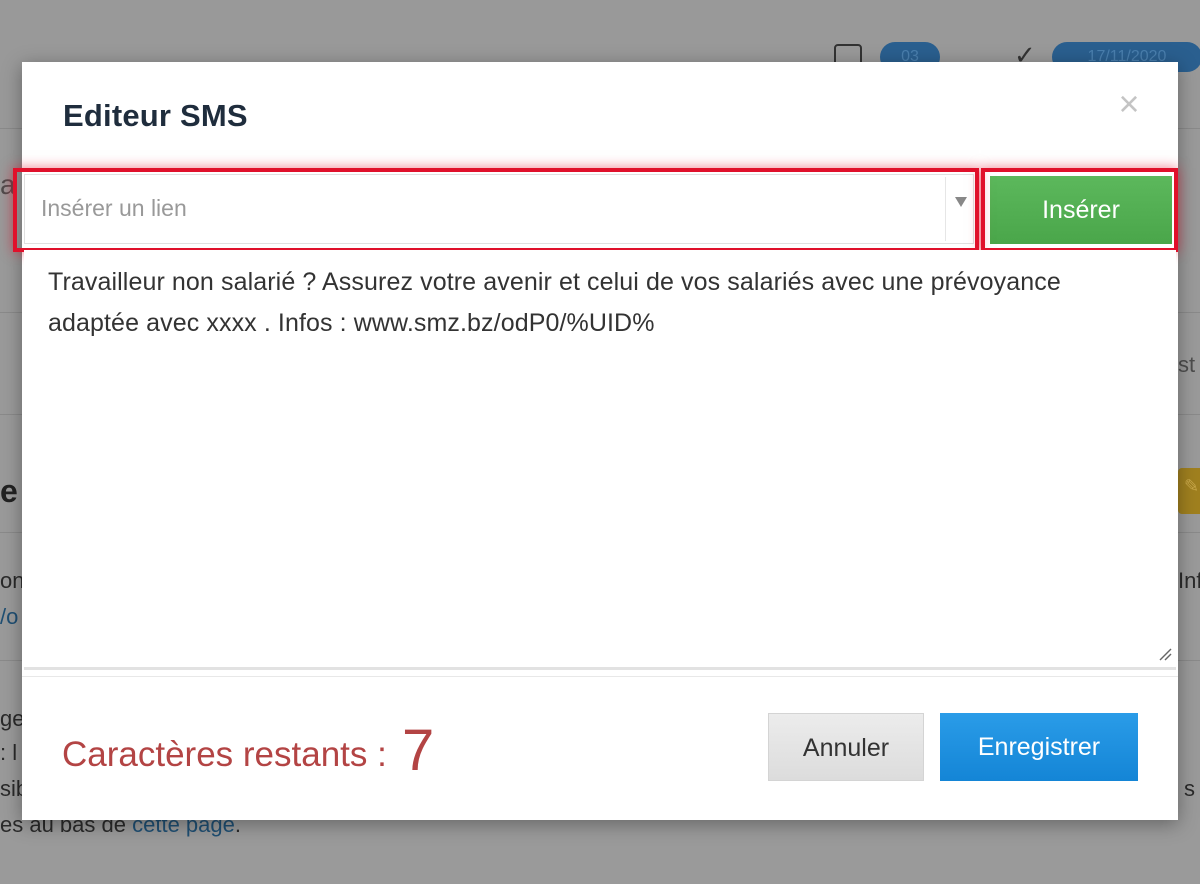 Image resolution: width=1200 pixels, height=884 pixels. Describe the element at coordinates (224, 754) in the screenshot. I see `chars-remaining-label: Caractères restants :` at that location.